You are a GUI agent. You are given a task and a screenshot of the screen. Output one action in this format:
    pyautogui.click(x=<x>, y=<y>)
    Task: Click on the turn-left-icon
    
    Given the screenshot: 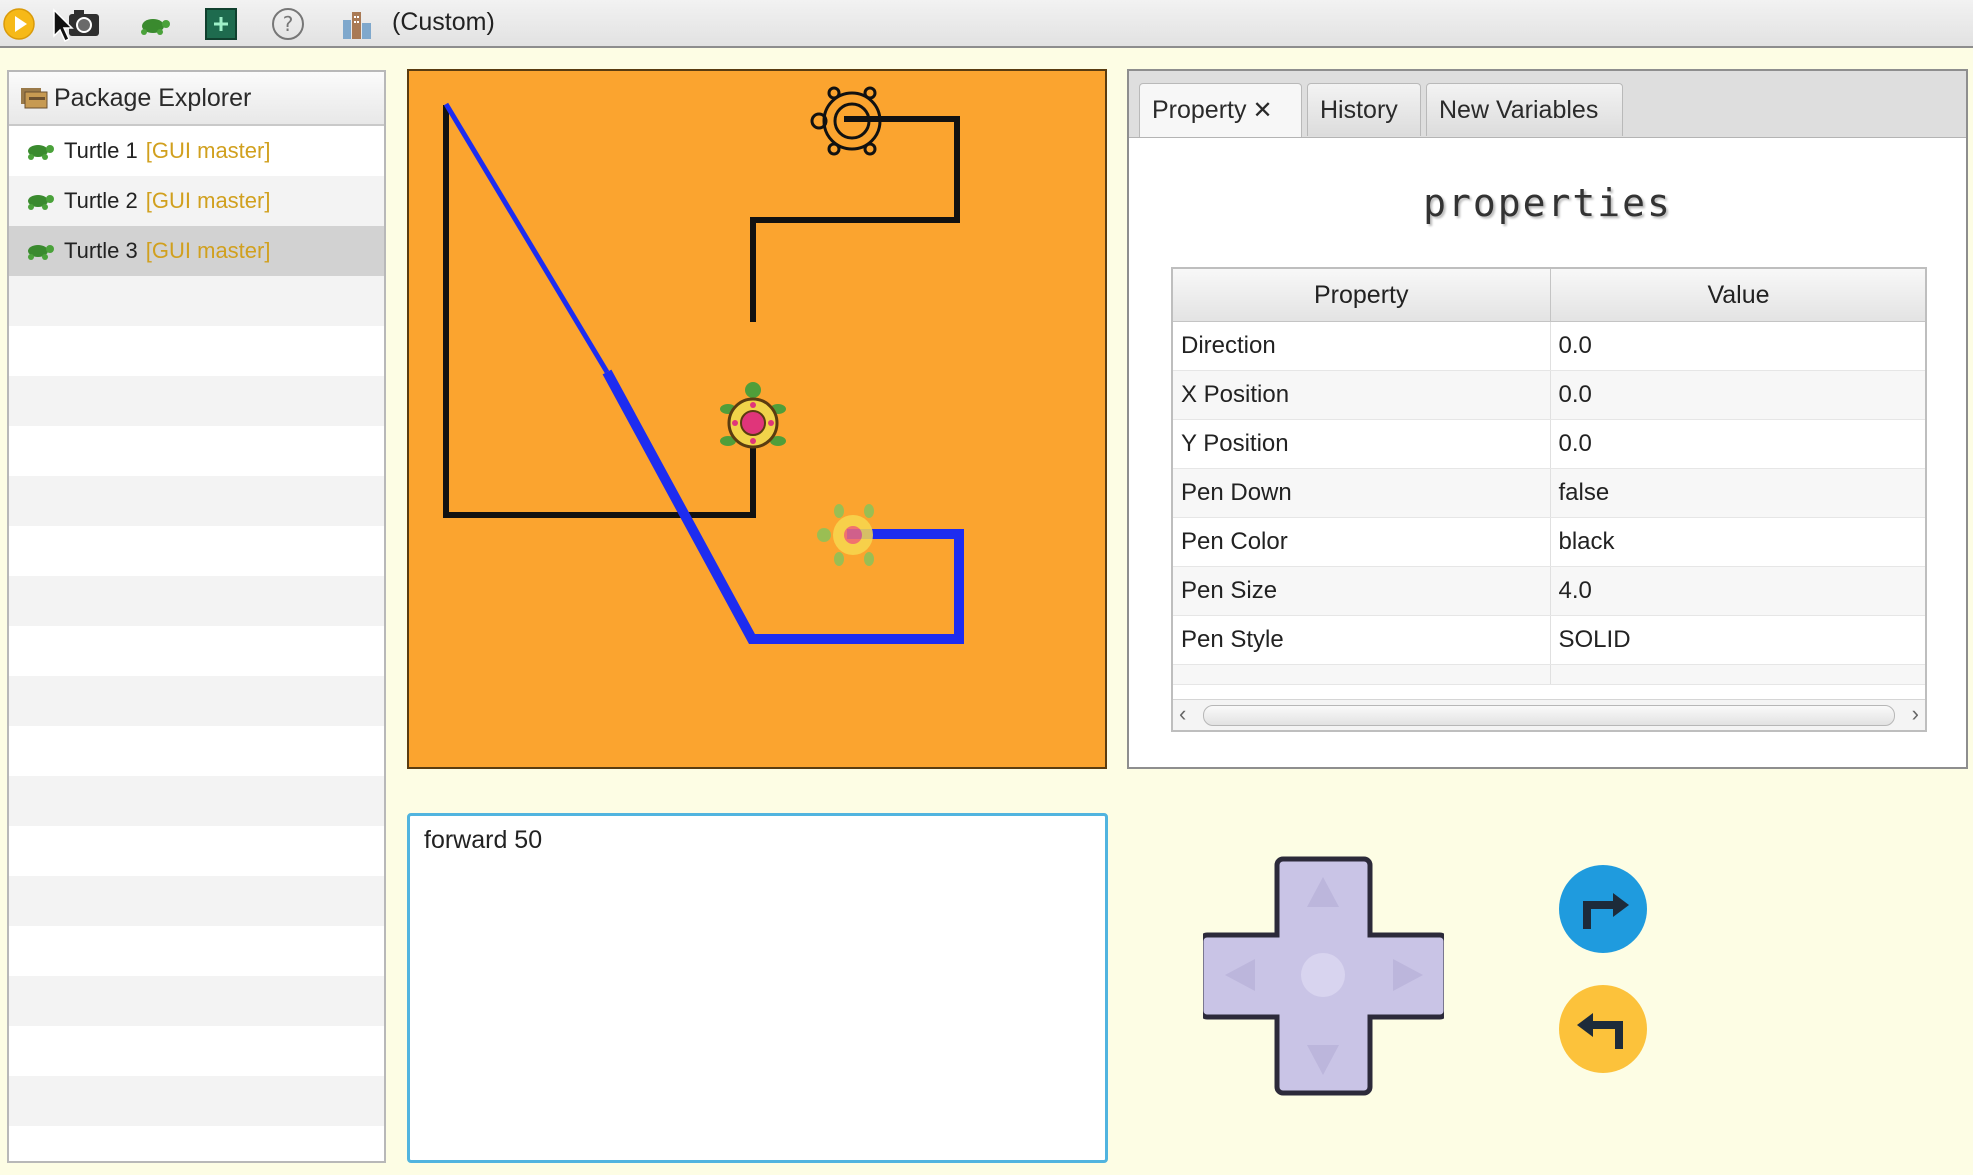 What is the action you would take?
    pyautogui.click(x=1603, y=1029)
    